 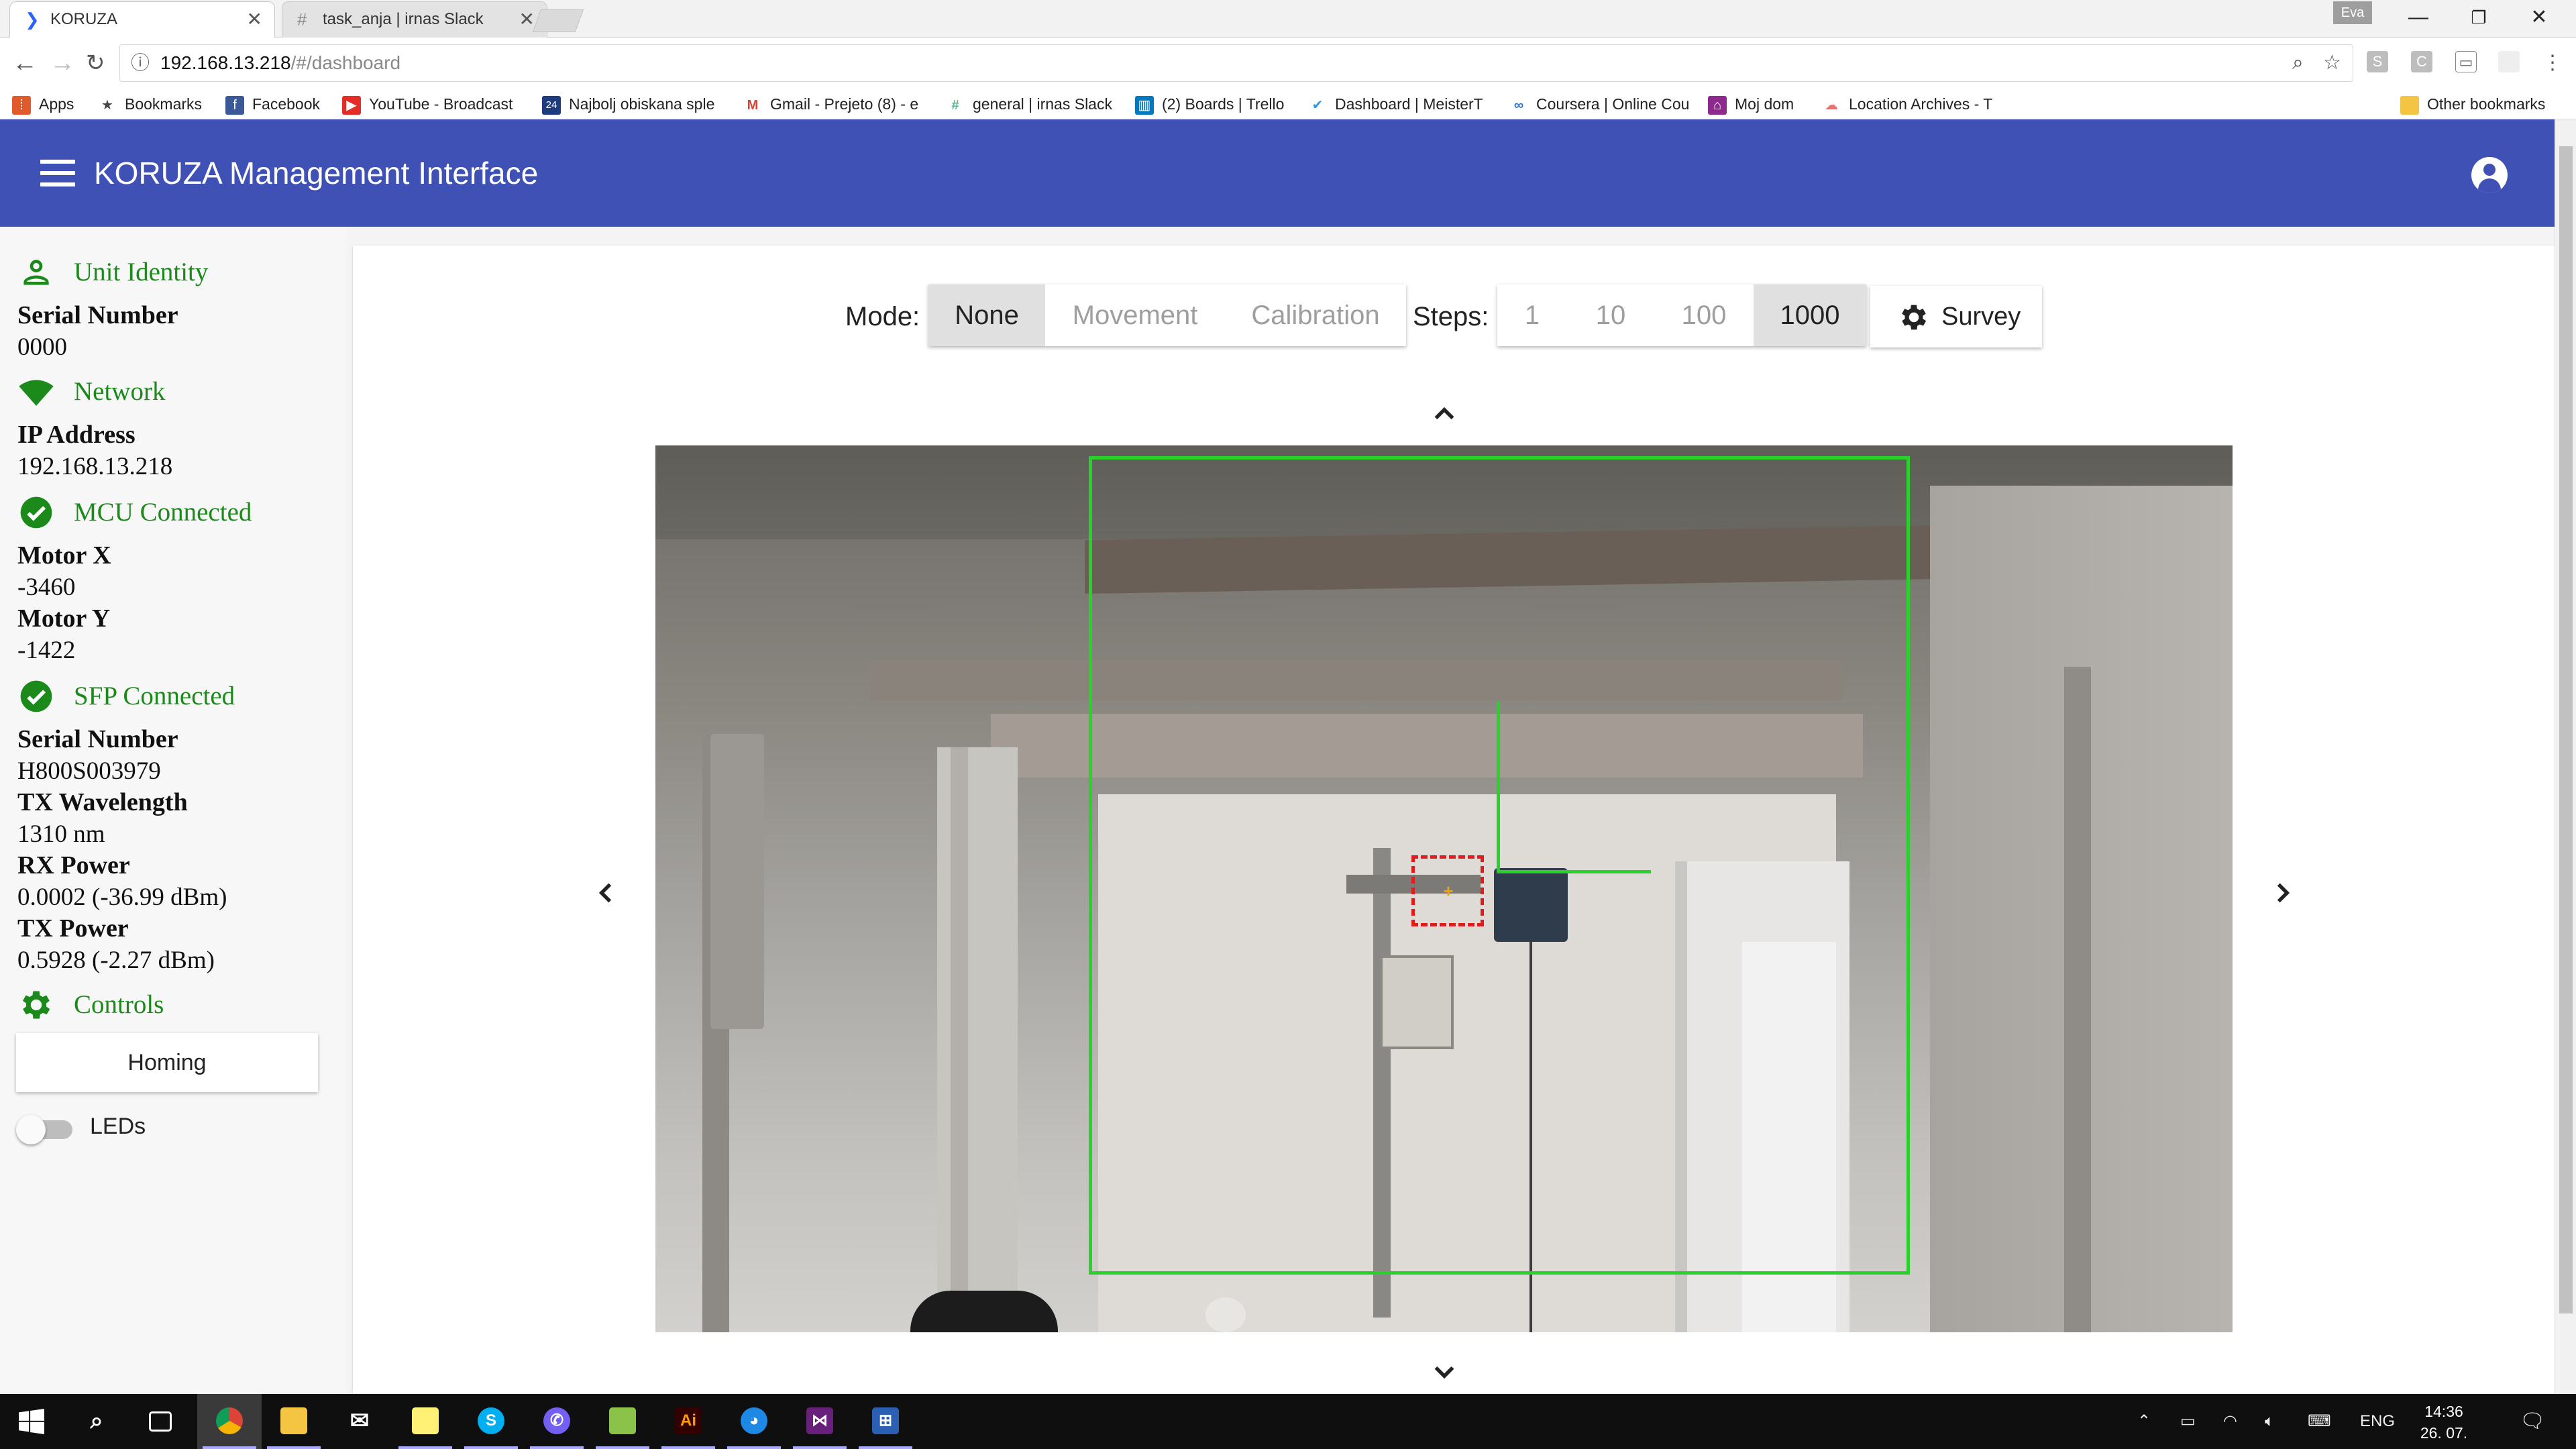 What do you see at coordinates (2298, 63) in the screenshot?
I see `zoom-icon: ⌕` at bounding box center [2298, 63].